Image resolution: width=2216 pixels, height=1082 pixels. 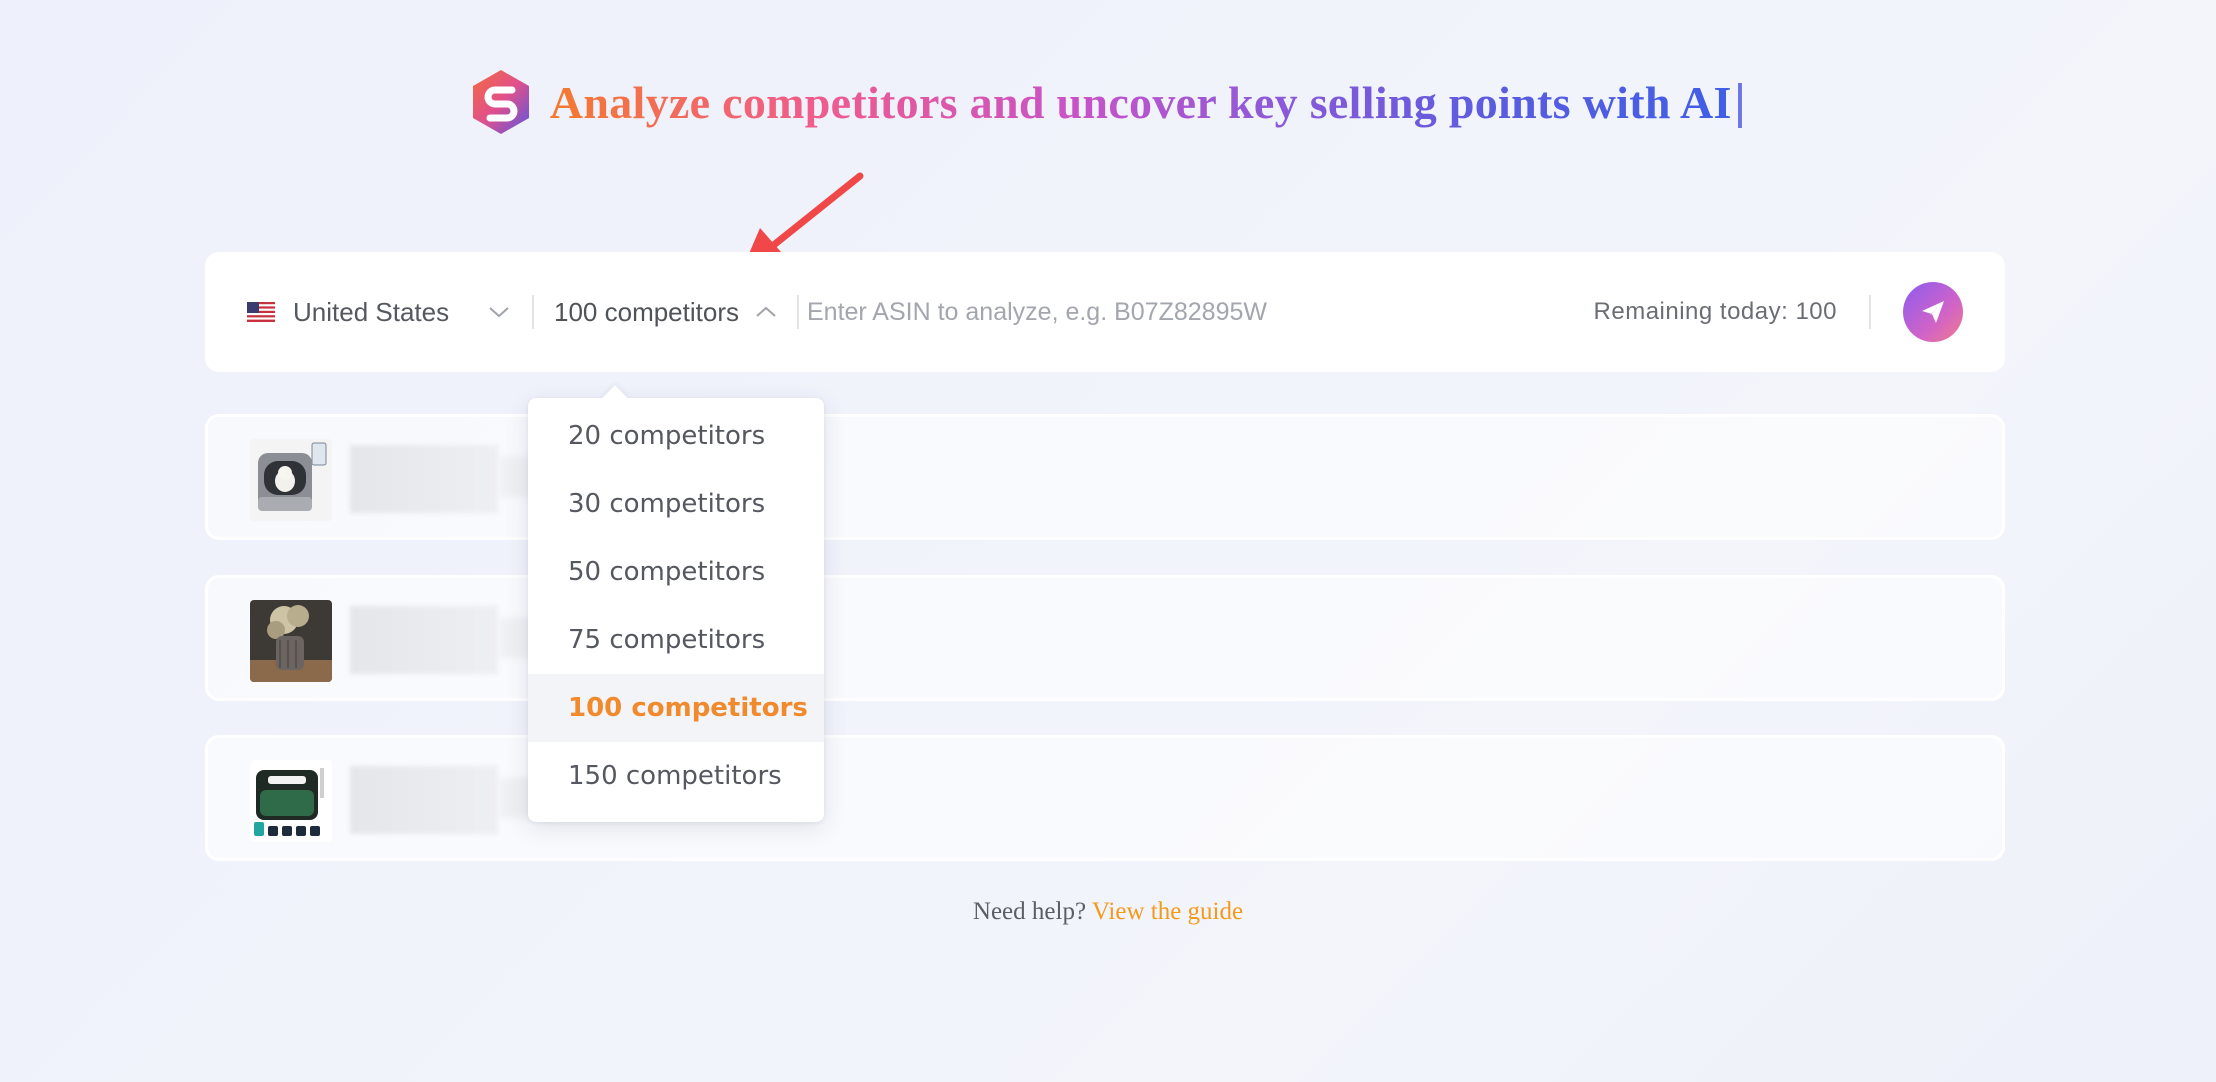 What do you see at coordinates (676, 776) in the screenshot?
I see `competitors-option-150: 150 competitors` at bounding box center [676, 776].